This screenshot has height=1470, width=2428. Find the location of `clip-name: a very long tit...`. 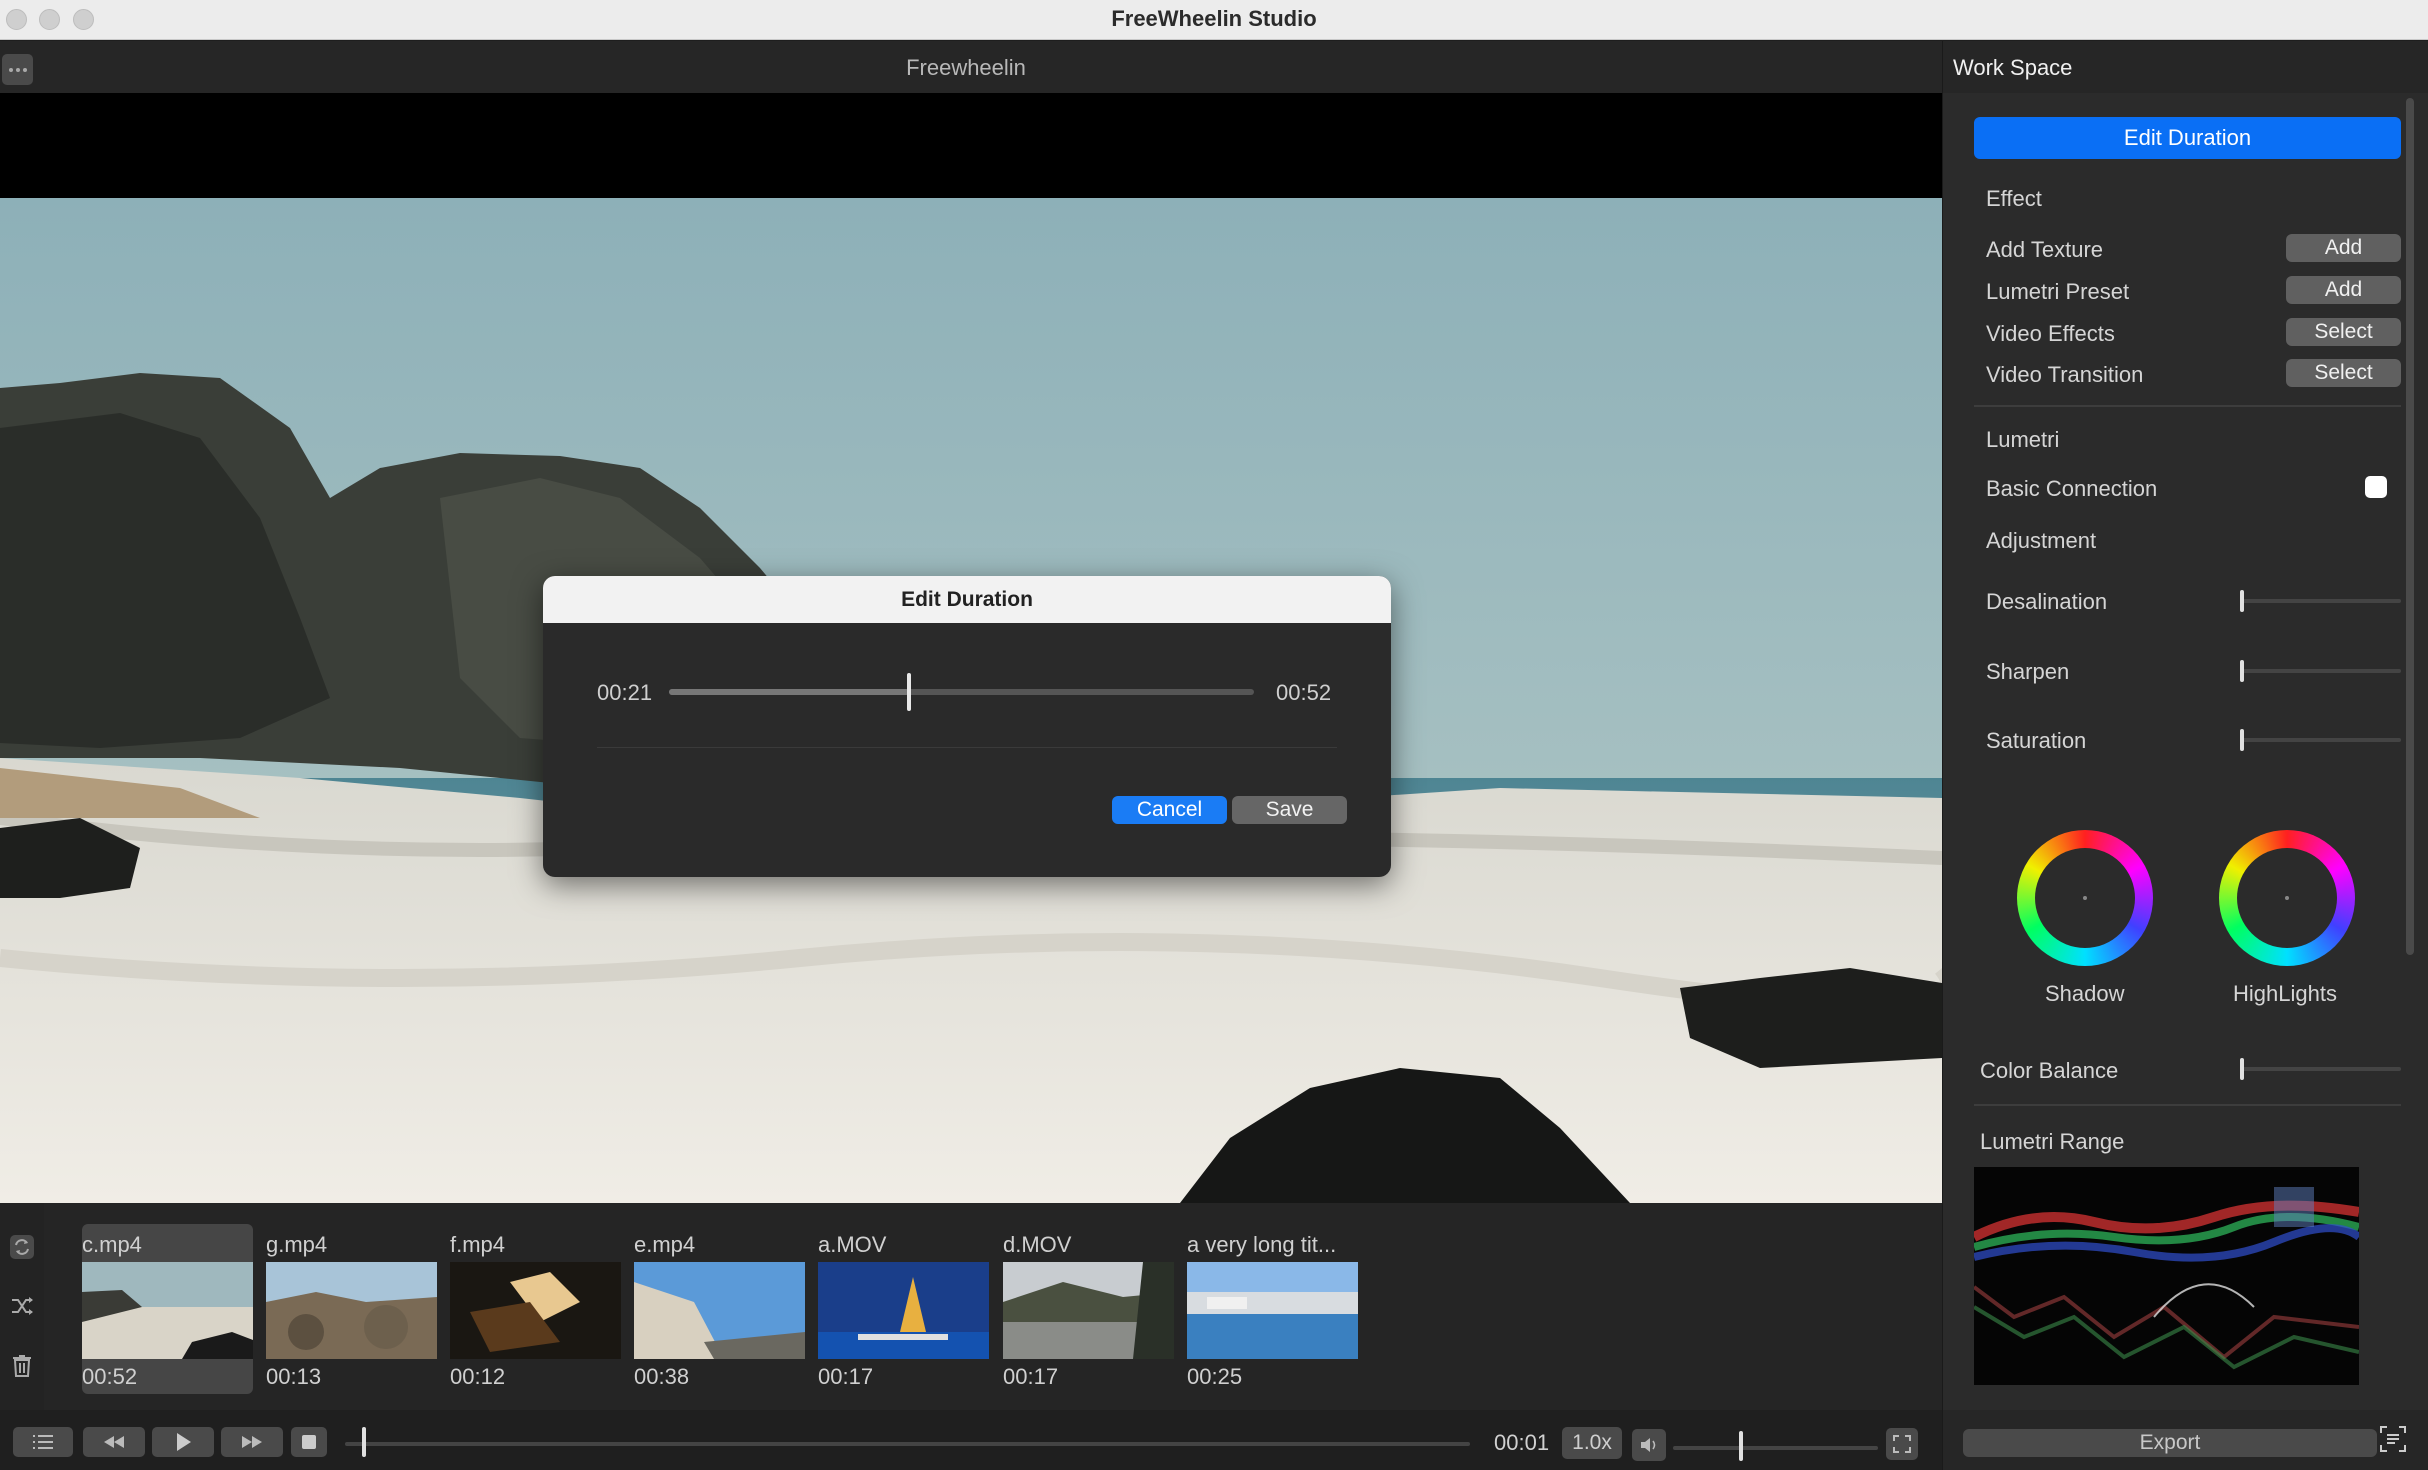

clip-name: a very long tit... is located at coordinates (1262, 1244).